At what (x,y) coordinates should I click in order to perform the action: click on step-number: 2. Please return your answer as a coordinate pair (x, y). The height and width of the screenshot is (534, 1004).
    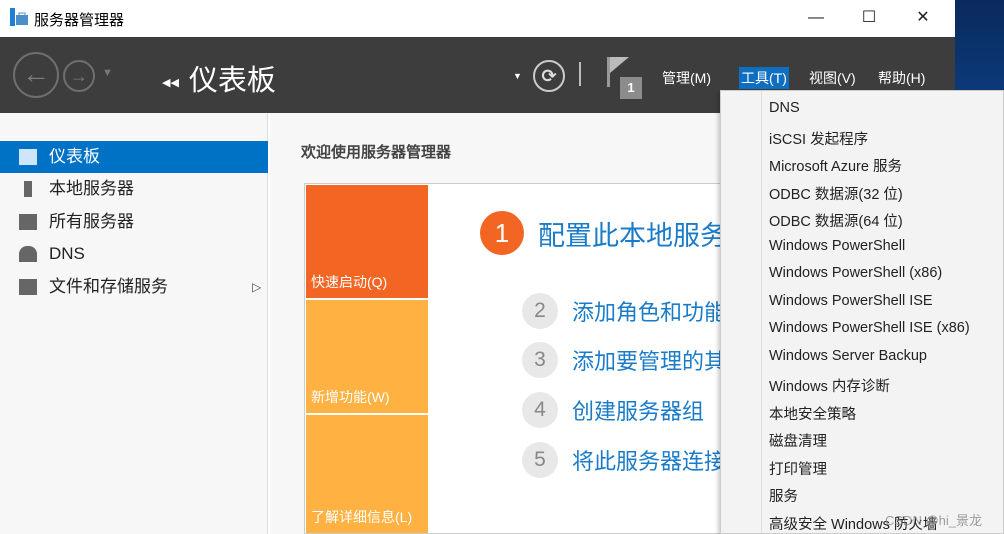
    Looking at the image, I should click on (540, 311).